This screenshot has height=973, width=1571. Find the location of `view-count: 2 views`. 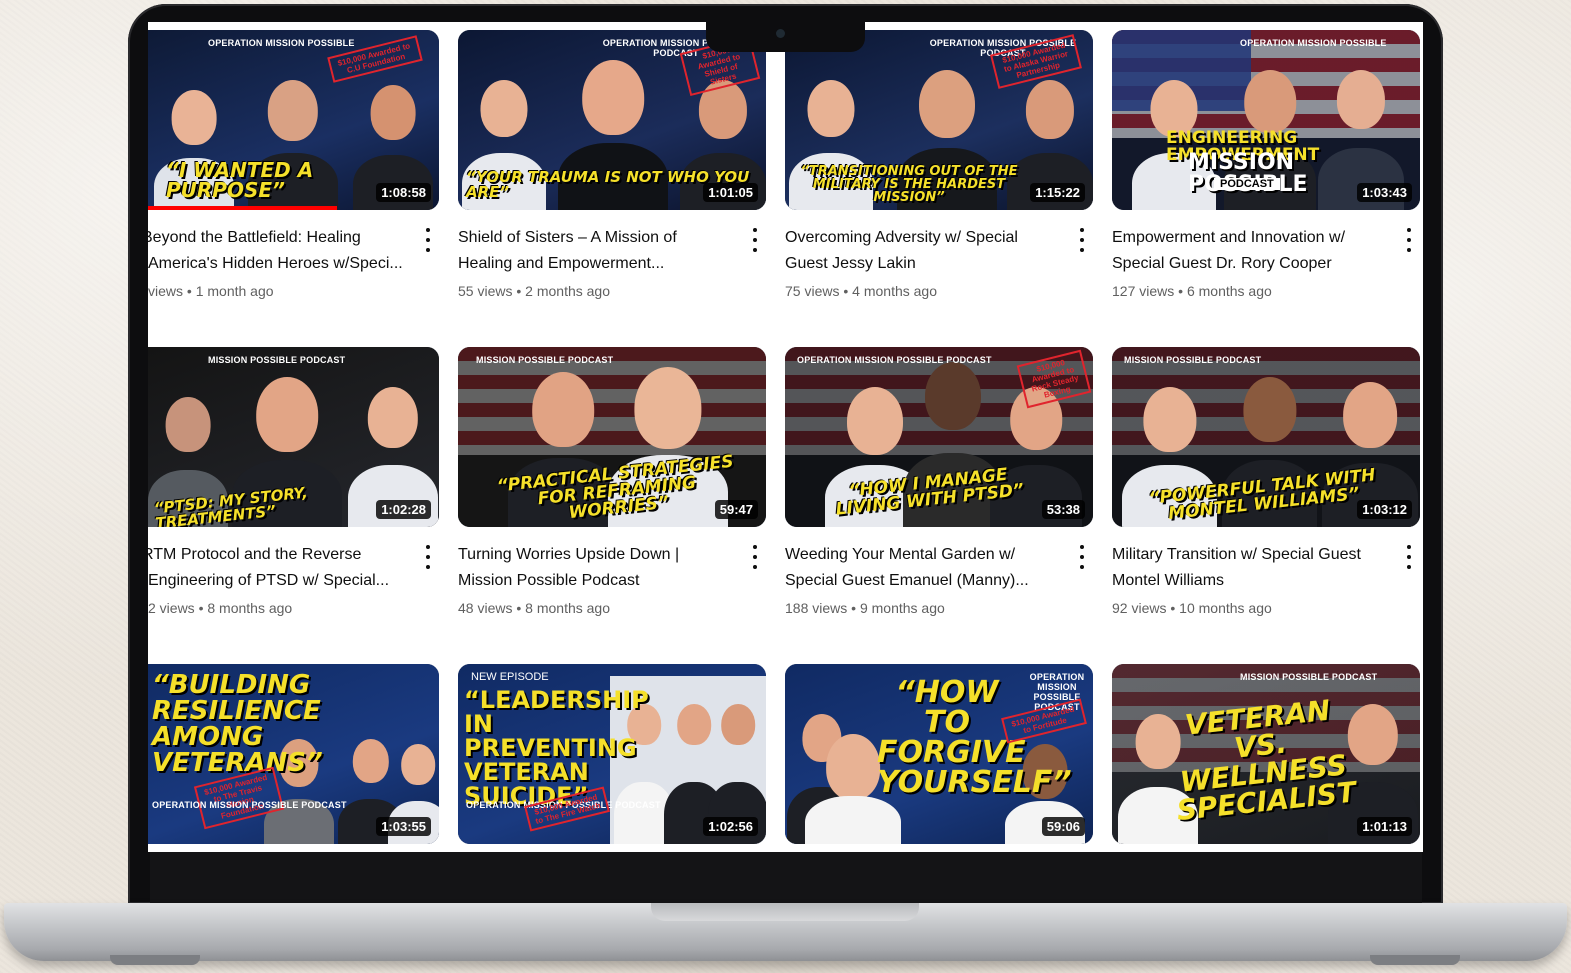

view-count: 2 views is located at coordinates (171, 608).